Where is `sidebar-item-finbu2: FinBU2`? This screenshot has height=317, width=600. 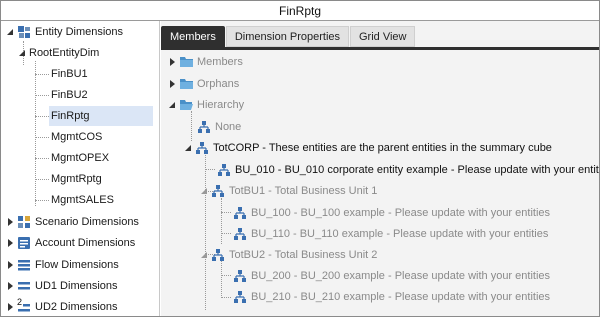
sidebar-item-finbu2: FinBU2 is located at coordinates (69, 95).